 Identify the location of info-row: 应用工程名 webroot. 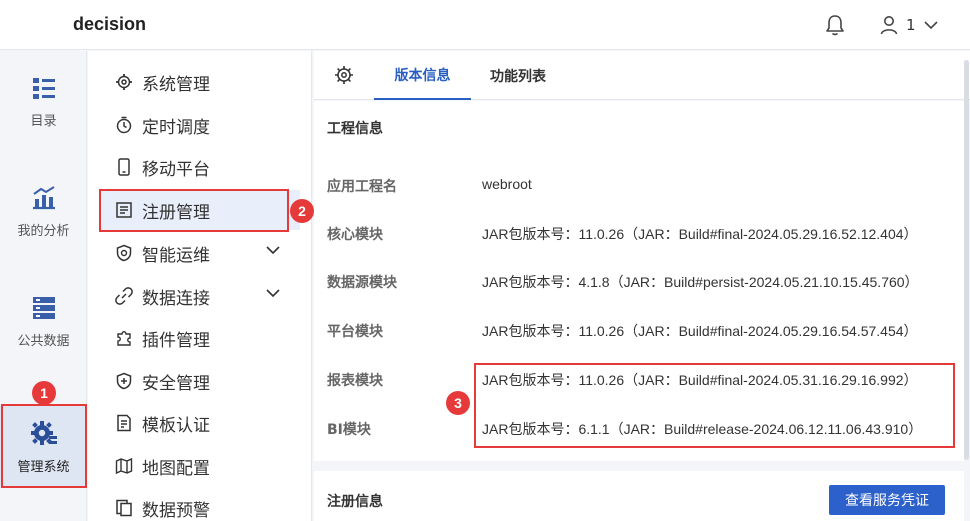
(639, 186).